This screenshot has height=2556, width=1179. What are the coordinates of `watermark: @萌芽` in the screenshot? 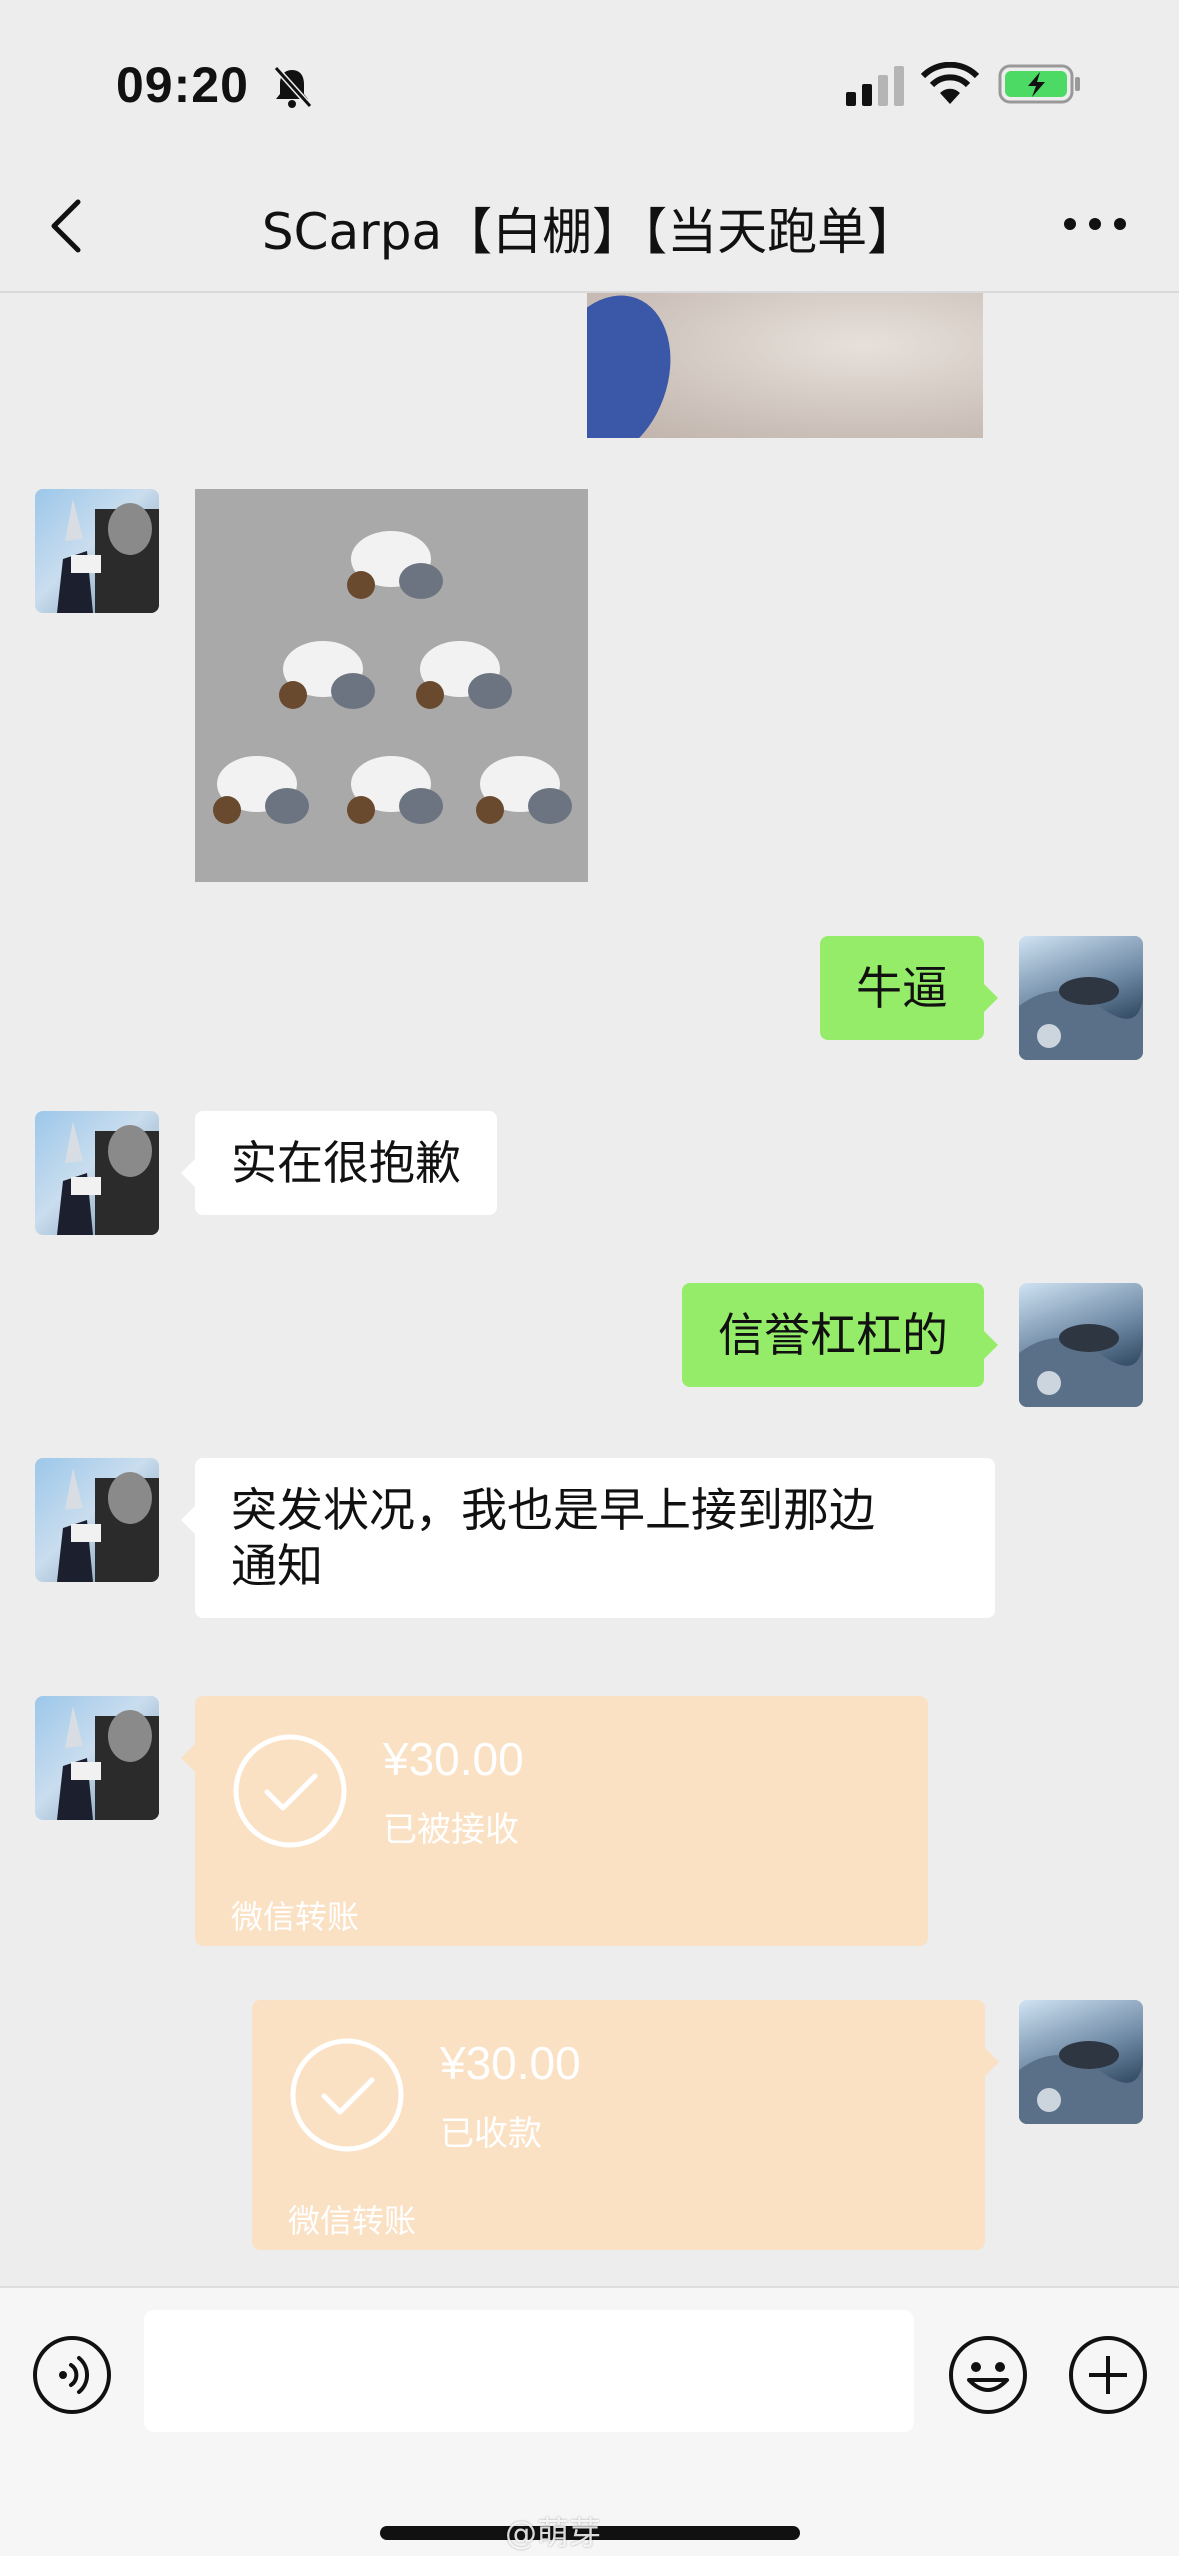 It's located at (553, 2533).